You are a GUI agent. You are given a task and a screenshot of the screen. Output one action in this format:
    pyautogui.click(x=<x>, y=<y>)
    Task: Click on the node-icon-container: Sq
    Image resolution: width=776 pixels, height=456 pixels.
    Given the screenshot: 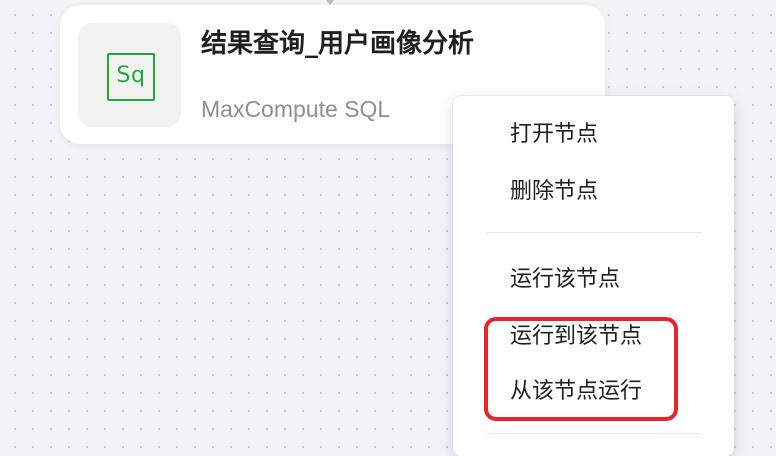 What is the action you would take?
    pyautogui.click(x=129, y=75)
    